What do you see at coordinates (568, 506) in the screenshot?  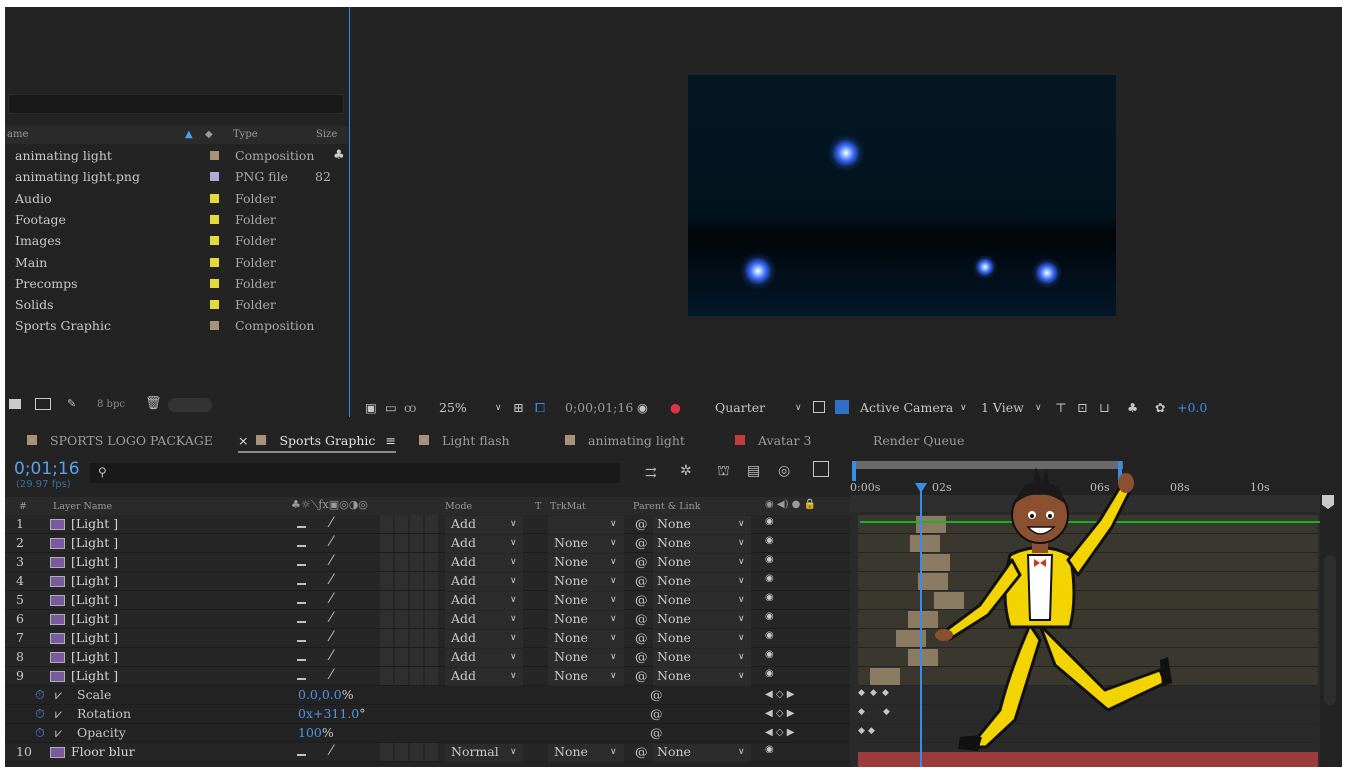 I see `col-trkmat: TrkMat` at bounding box center [568, 506].